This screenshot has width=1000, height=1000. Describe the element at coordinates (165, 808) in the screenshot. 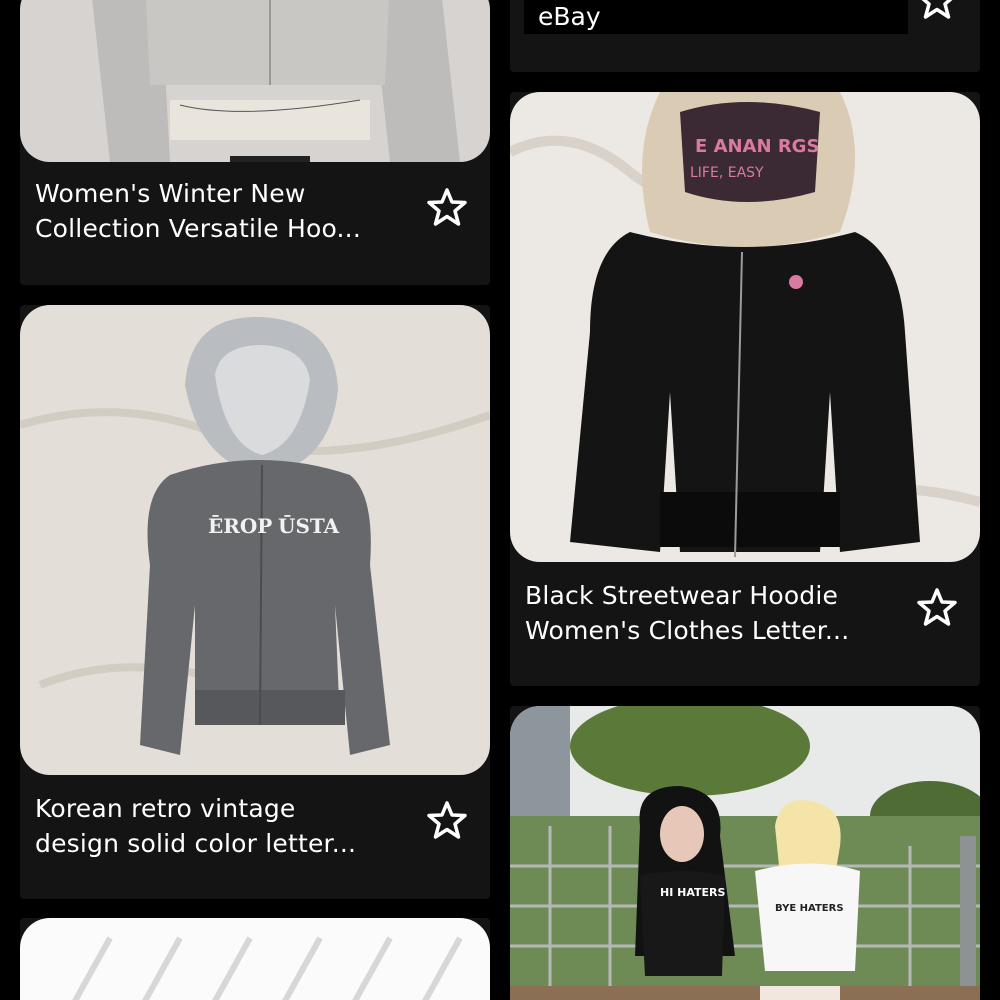

I see `pin-title-line1: Korean retro vintage` at that location.